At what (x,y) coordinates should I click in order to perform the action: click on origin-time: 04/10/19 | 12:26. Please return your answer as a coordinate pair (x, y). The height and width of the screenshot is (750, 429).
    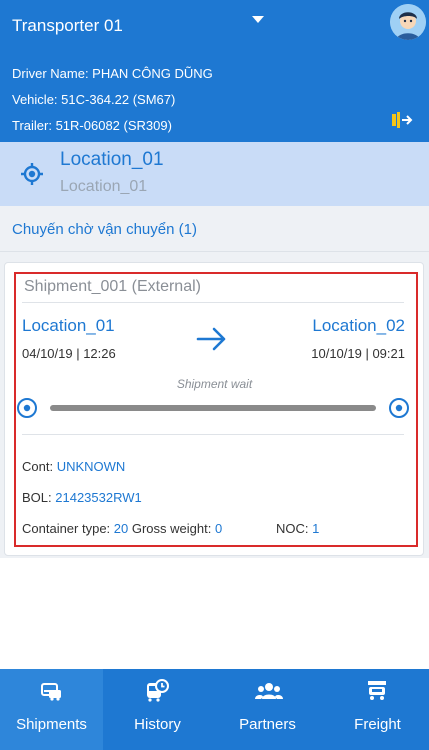
    Looking at the image, I should click on (69, 353).